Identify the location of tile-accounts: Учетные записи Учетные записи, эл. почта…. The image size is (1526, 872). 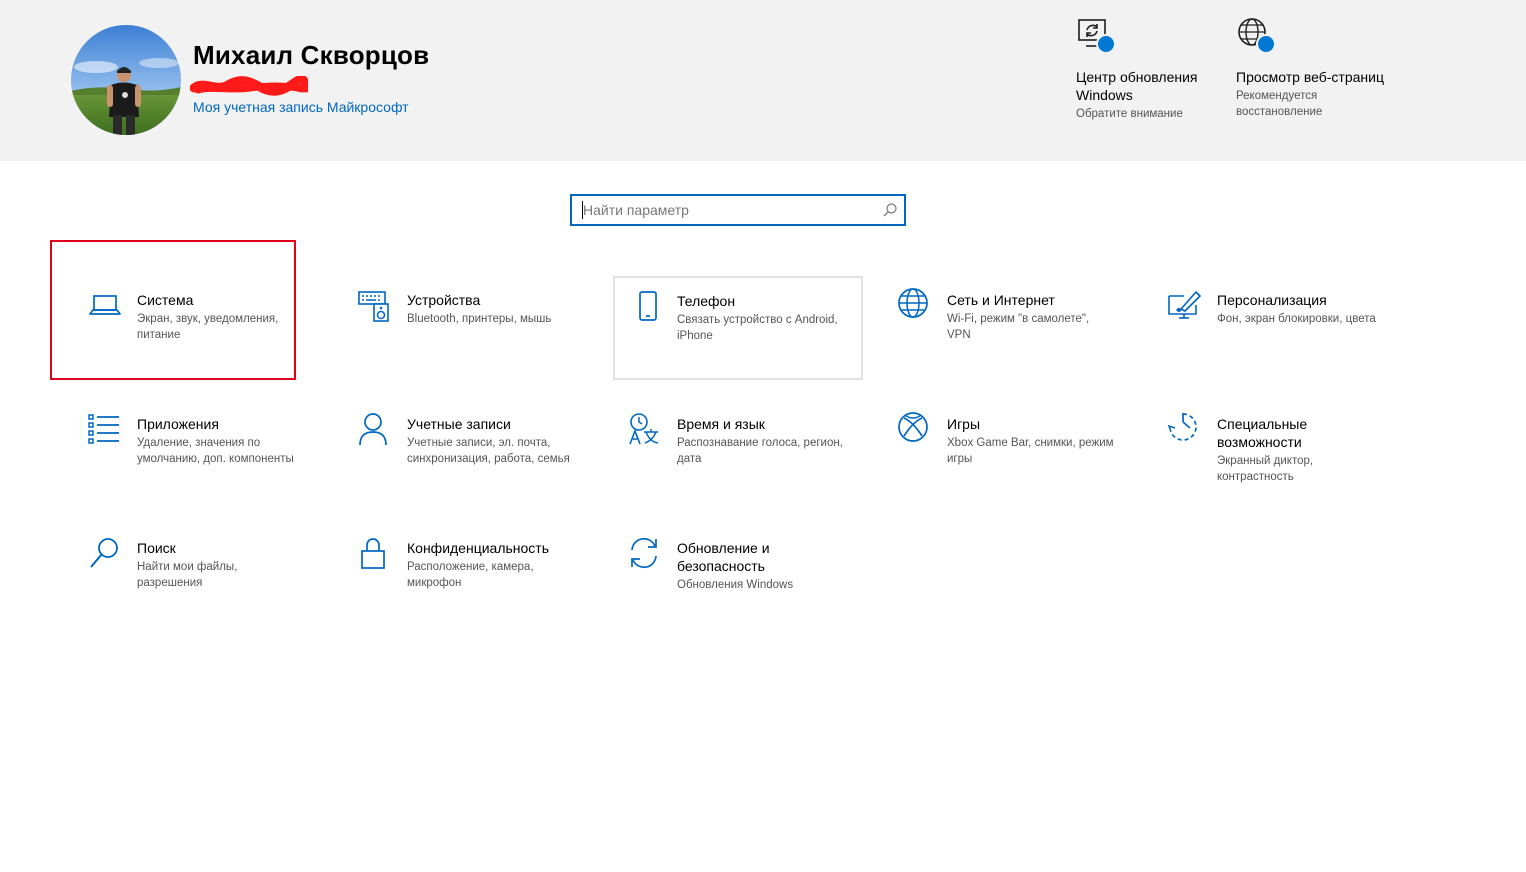
(454, 452).